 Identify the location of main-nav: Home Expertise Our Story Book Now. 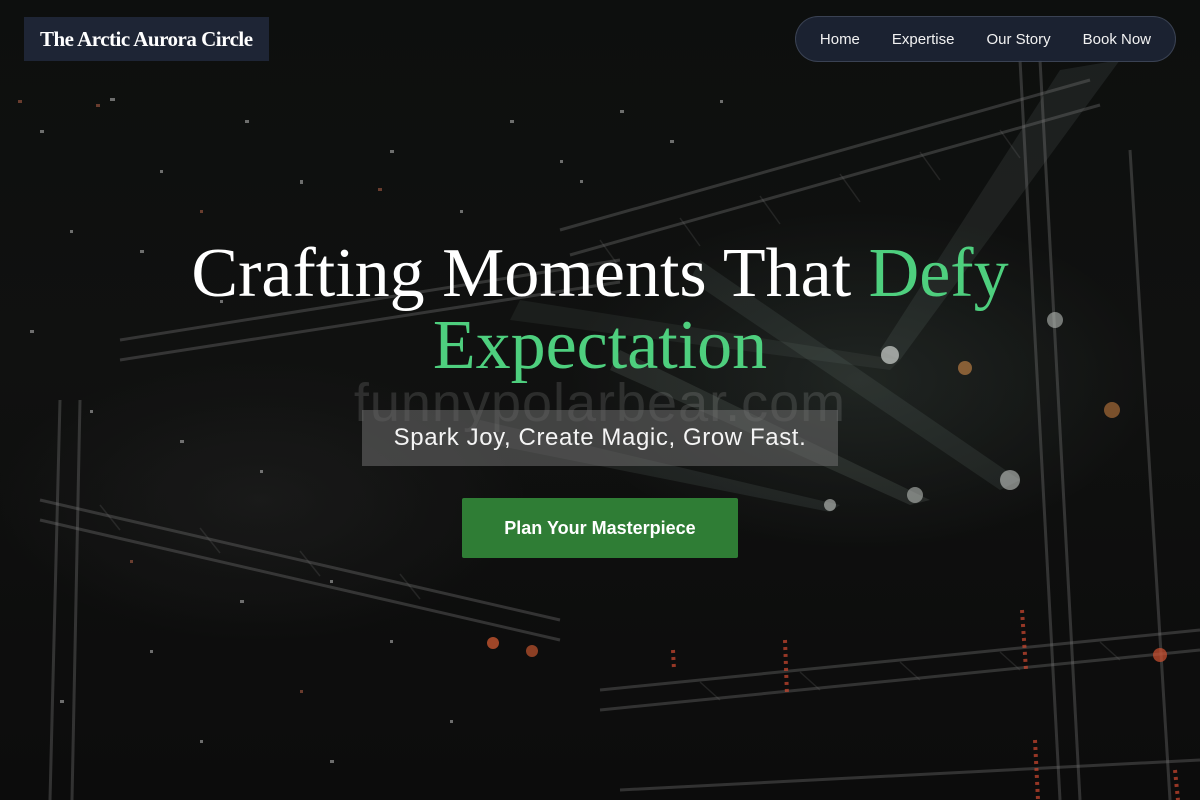
(985, 39).